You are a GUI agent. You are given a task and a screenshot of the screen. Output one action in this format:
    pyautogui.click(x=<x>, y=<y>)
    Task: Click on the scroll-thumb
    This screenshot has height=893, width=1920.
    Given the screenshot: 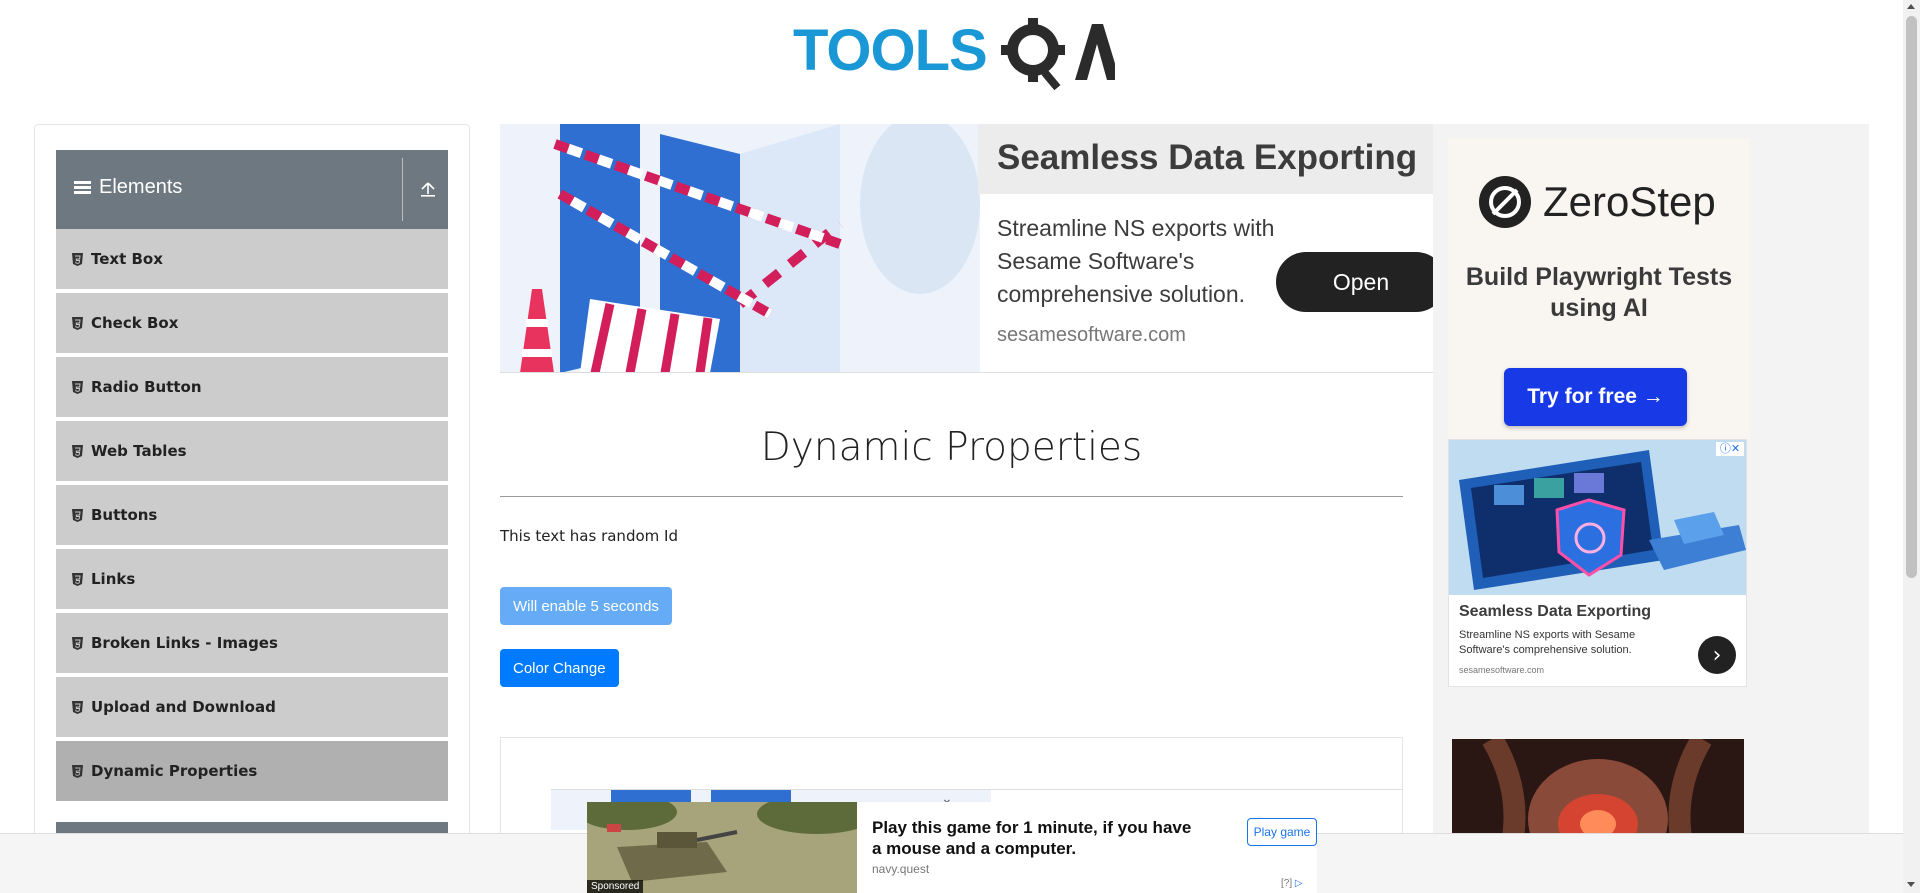 What is the action you would take?
    pyautogui.click(x=1911, y=297)
    